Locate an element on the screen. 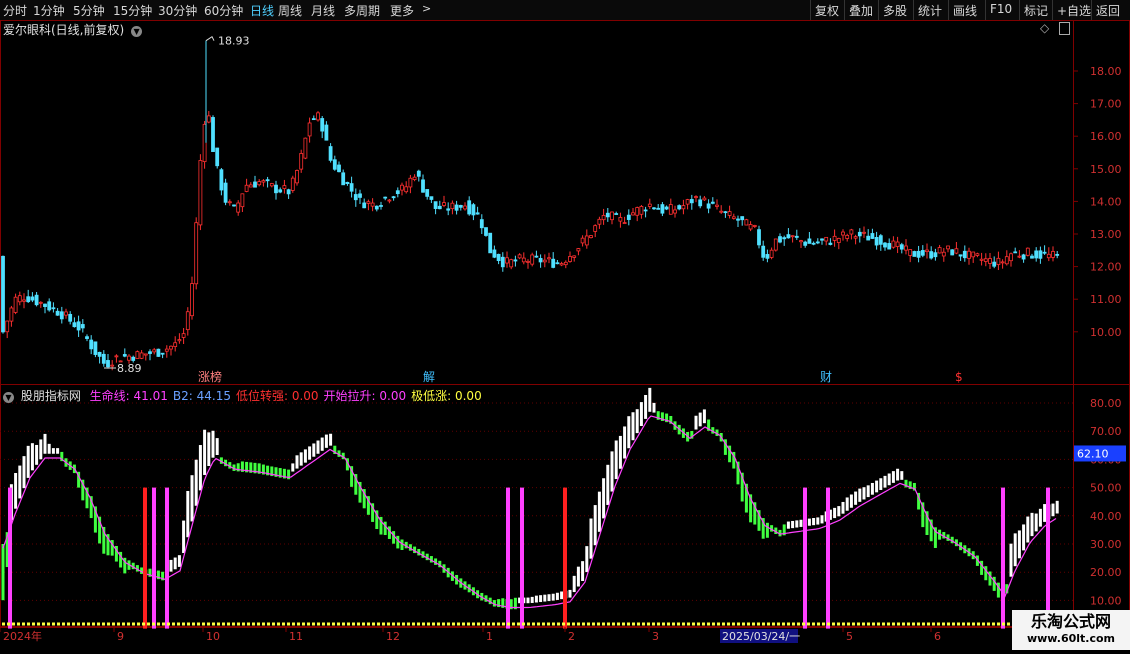 The image size is (1130, 654). period-4: 30分钟 is located at coordinates (177, 10).